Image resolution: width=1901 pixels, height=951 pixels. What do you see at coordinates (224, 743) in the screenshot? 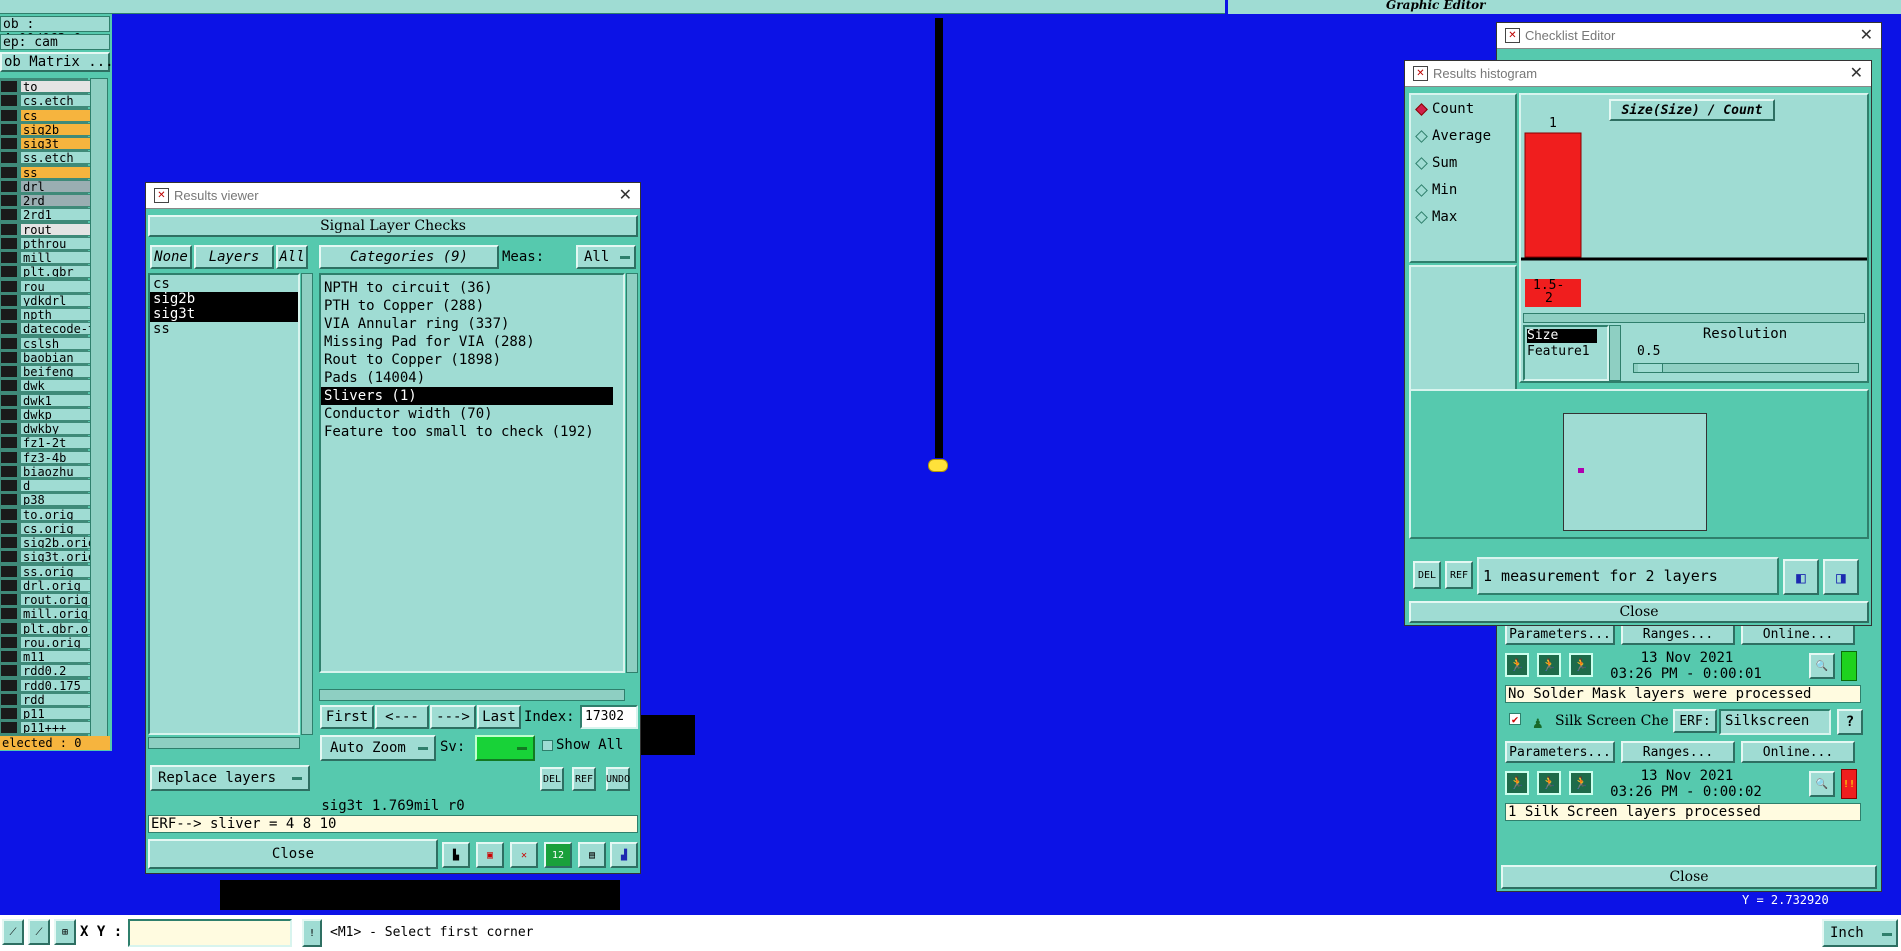
I see `layers-hscrollbar` at bounding box center [224, 743].